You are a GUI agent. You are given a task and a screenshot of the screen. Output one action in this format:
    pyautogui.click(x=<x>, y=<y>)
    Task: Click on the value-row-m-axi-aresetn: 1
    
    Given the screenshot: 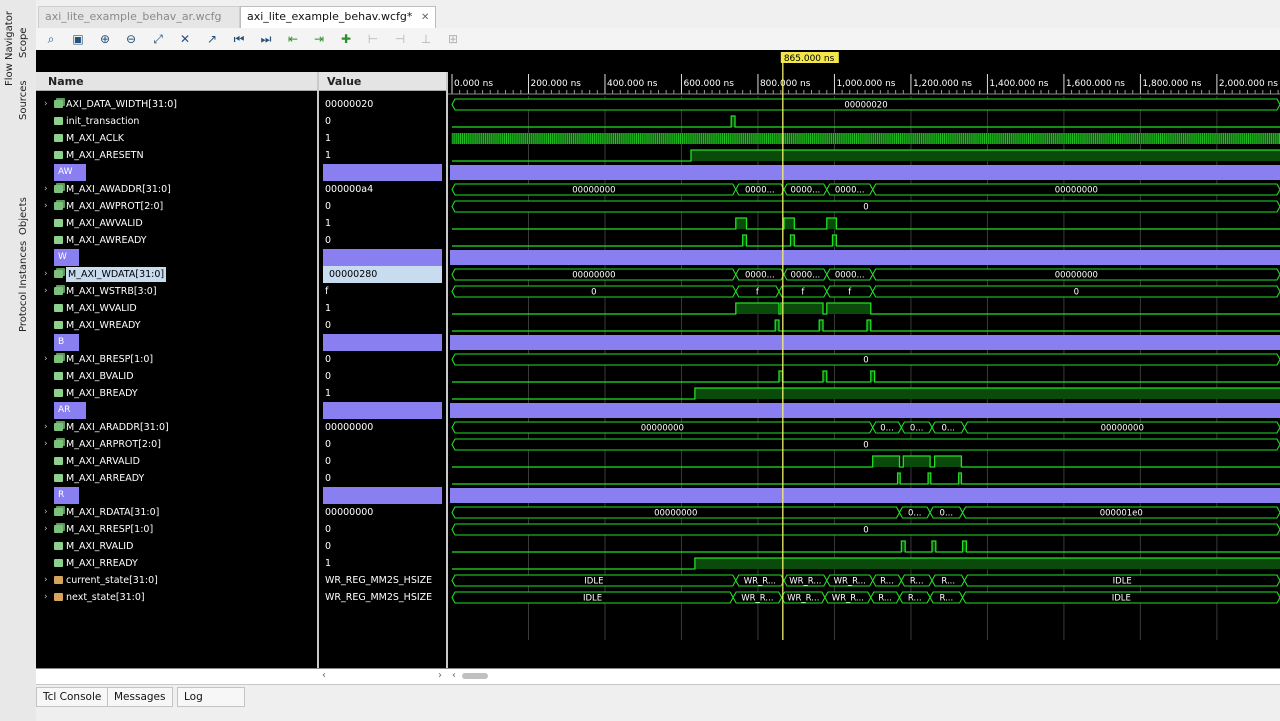 What is the action you would take?
    pyautogui.click(x=382, y=155)
    